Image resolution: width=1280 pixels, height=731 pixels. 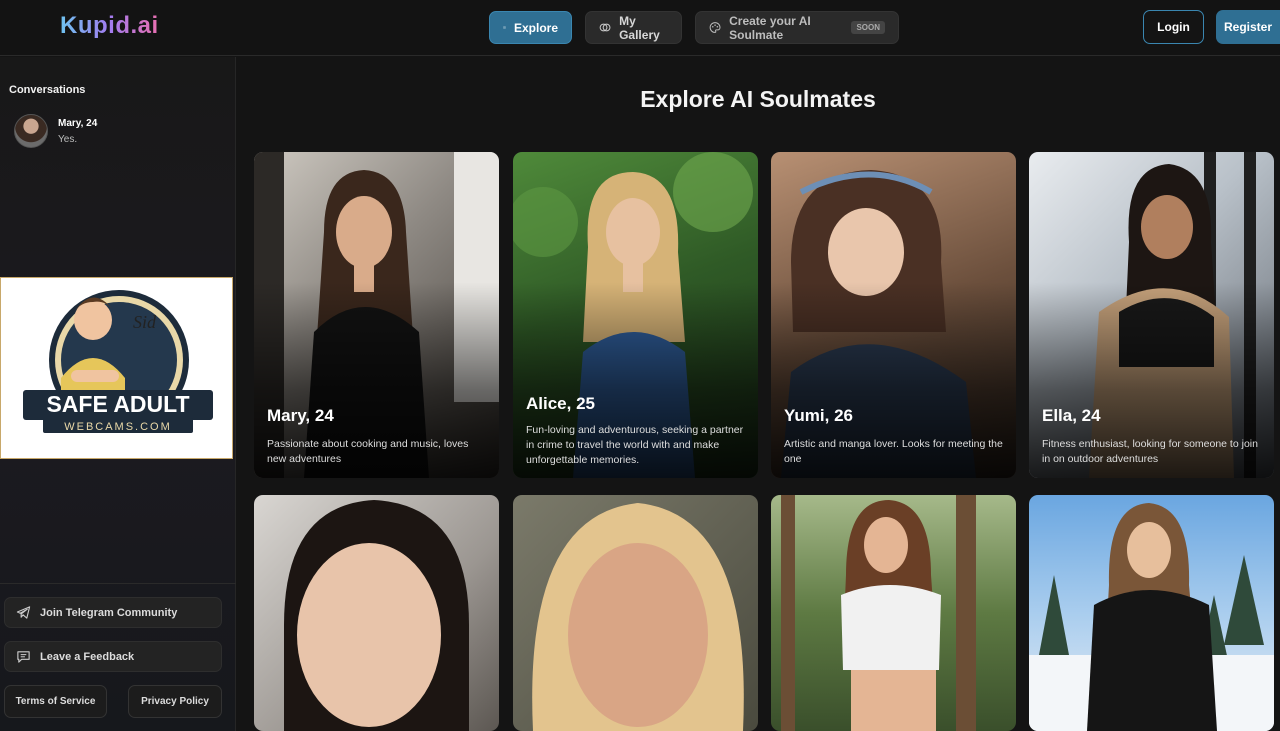 I want to click on nav-gallery-label: My Gallery, so click(x=639, y=27).